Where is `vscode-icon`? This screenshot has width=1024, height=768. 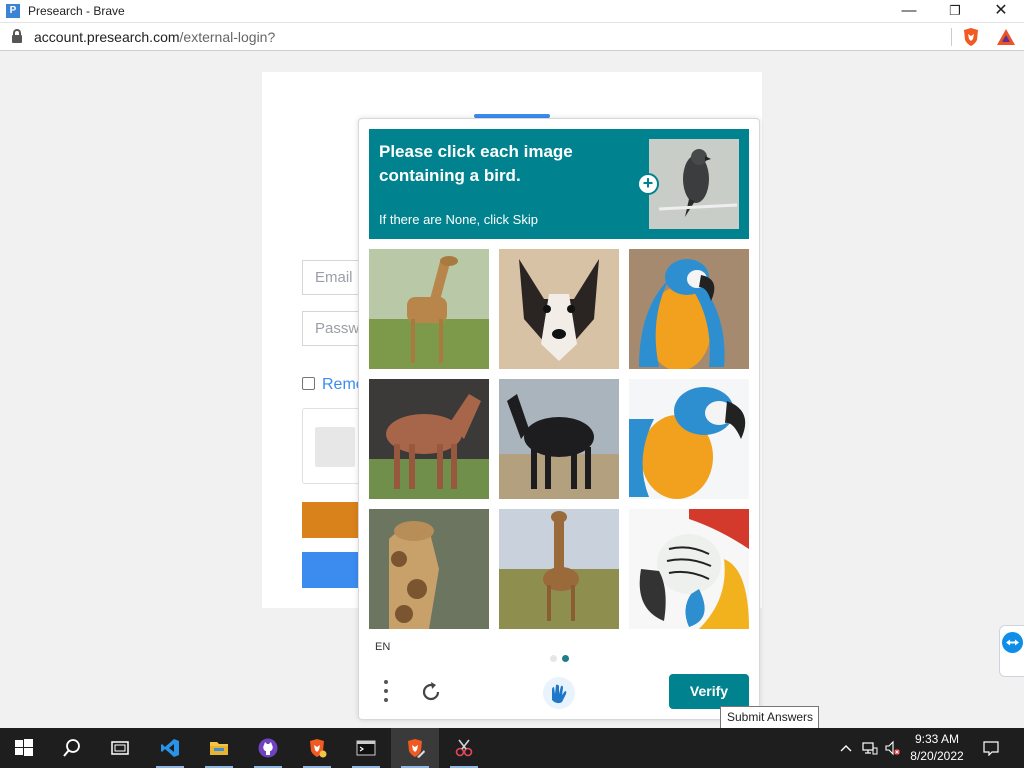
vscode-icon is located at coordinates (170, 748).